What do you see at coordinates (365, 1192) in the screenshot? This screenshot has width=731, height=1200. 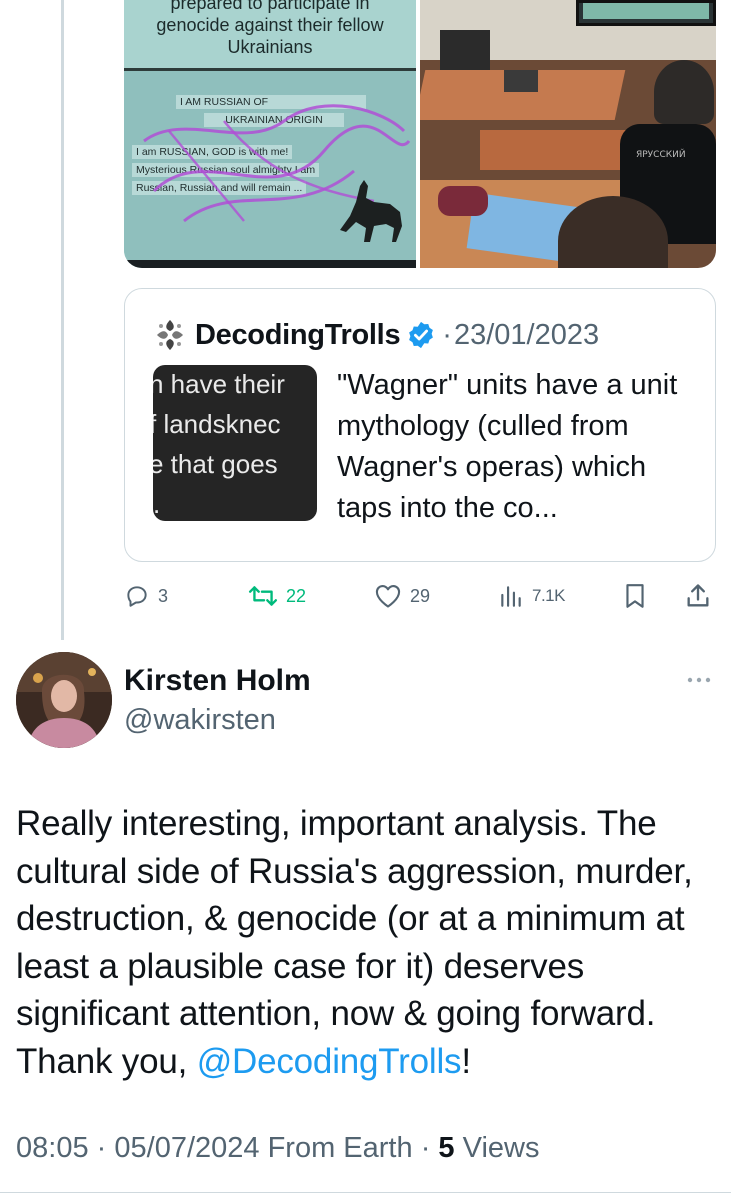 I see `divider` at bounding box center [365, 1192].